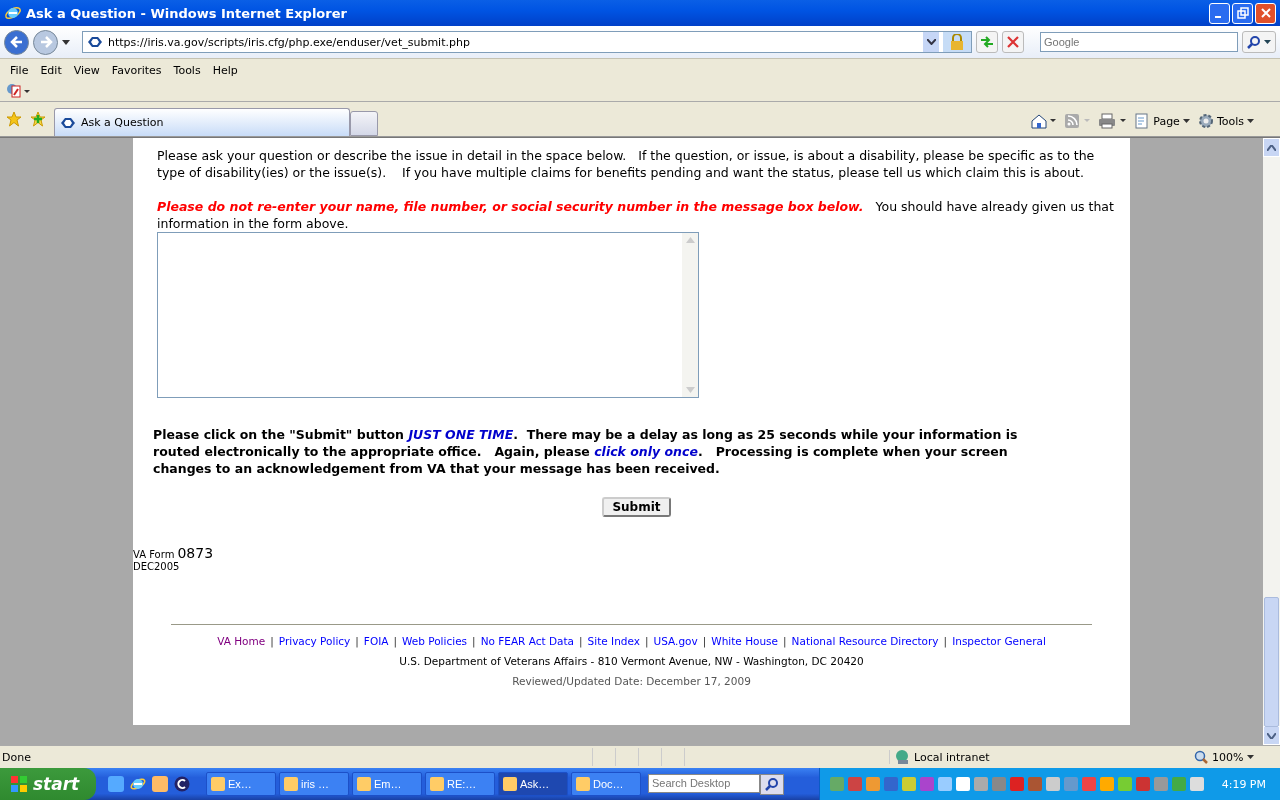 The image size is (1280, 800). Describe the element at coordinates (364, 123) in the screenshot. I see `new-tab-button` at that location.